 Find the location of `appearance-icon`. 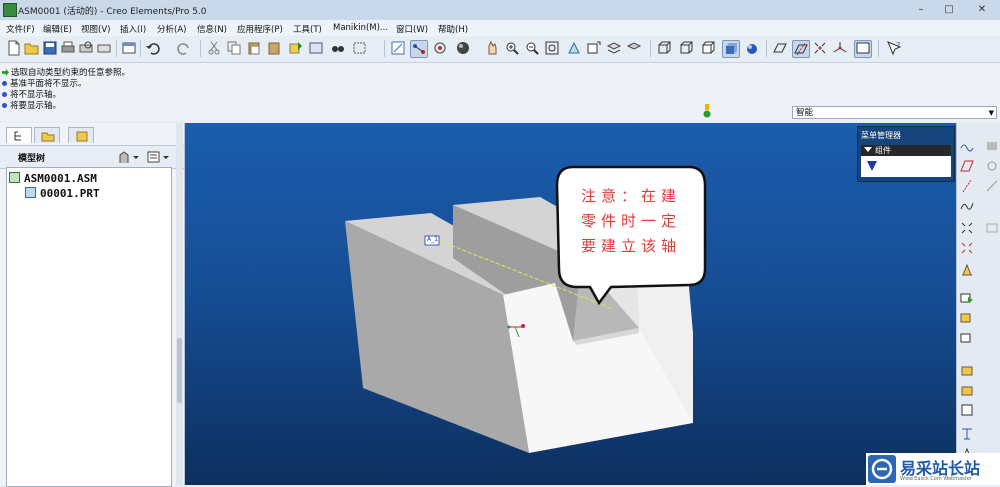

appearance-icon is located at coordinates (463, 48).